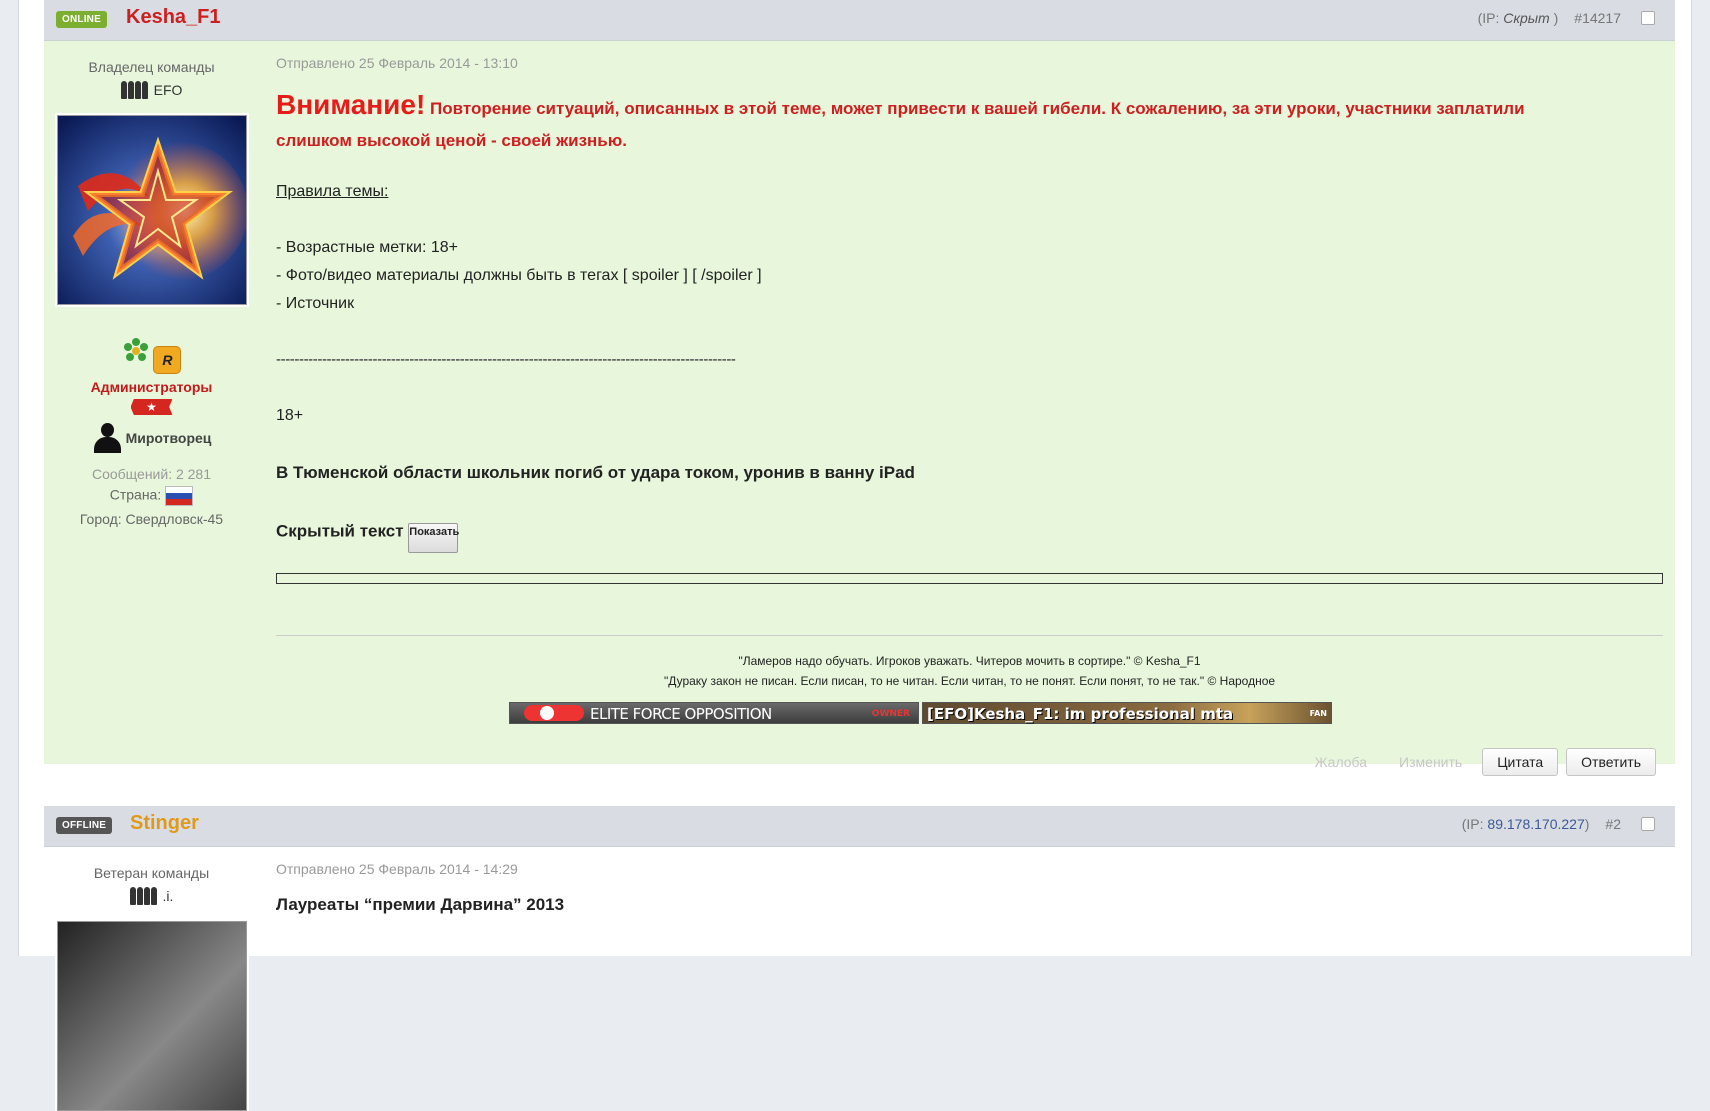  What do you see at coordinates (151, 90) in the screenshot?
I see `team-row: EFO` at bounding box center [151, 90].